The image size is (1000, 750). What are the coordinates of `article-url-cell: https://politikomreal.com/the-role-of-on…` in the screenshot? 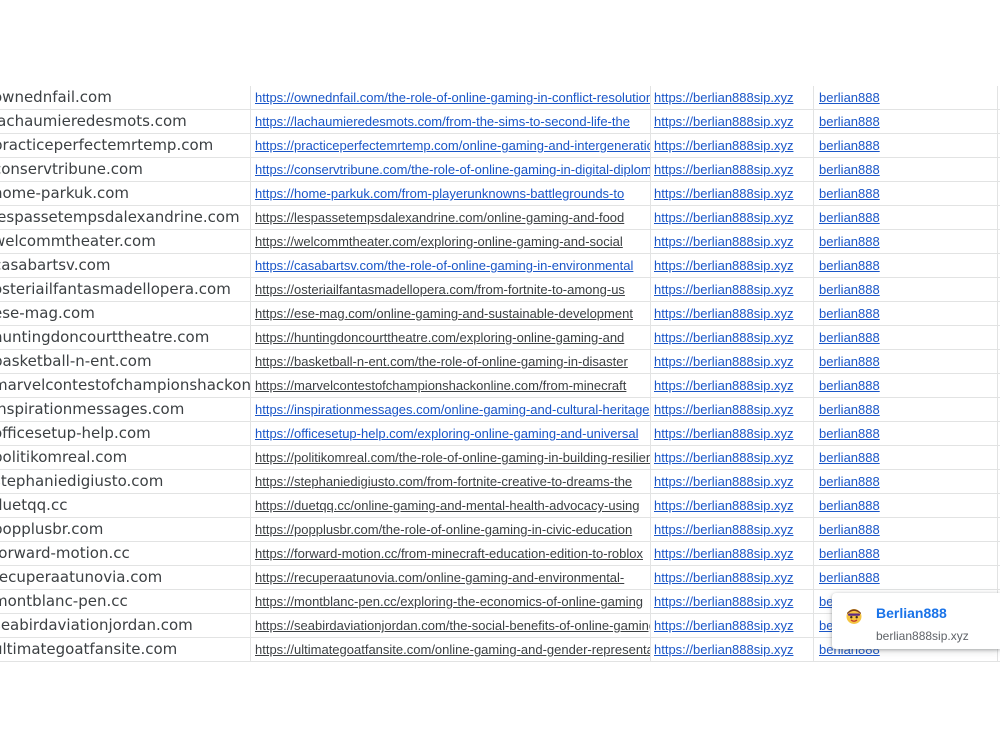 It's located at (451, 457).